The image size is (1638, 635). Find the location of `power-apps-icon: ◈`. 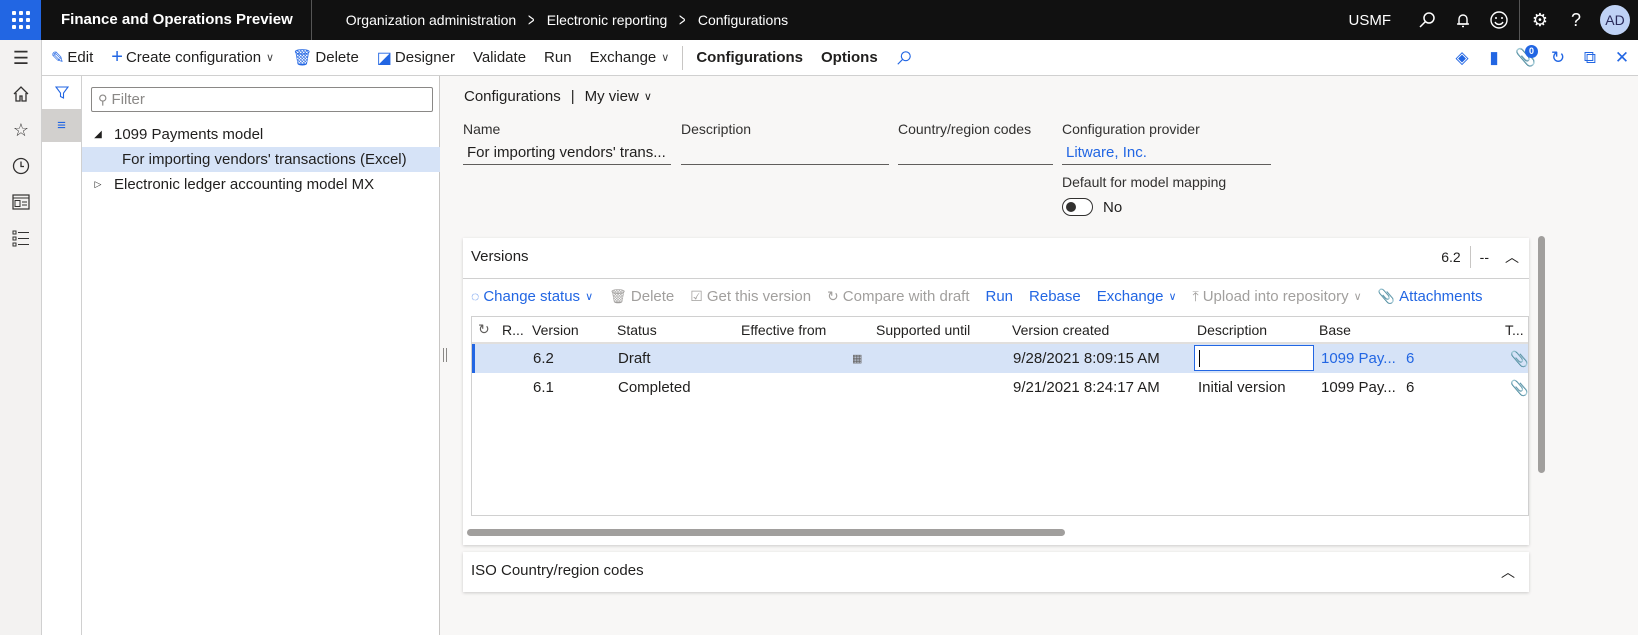

power-apps-icon: ◈ is located at coordinates (1462, 58).